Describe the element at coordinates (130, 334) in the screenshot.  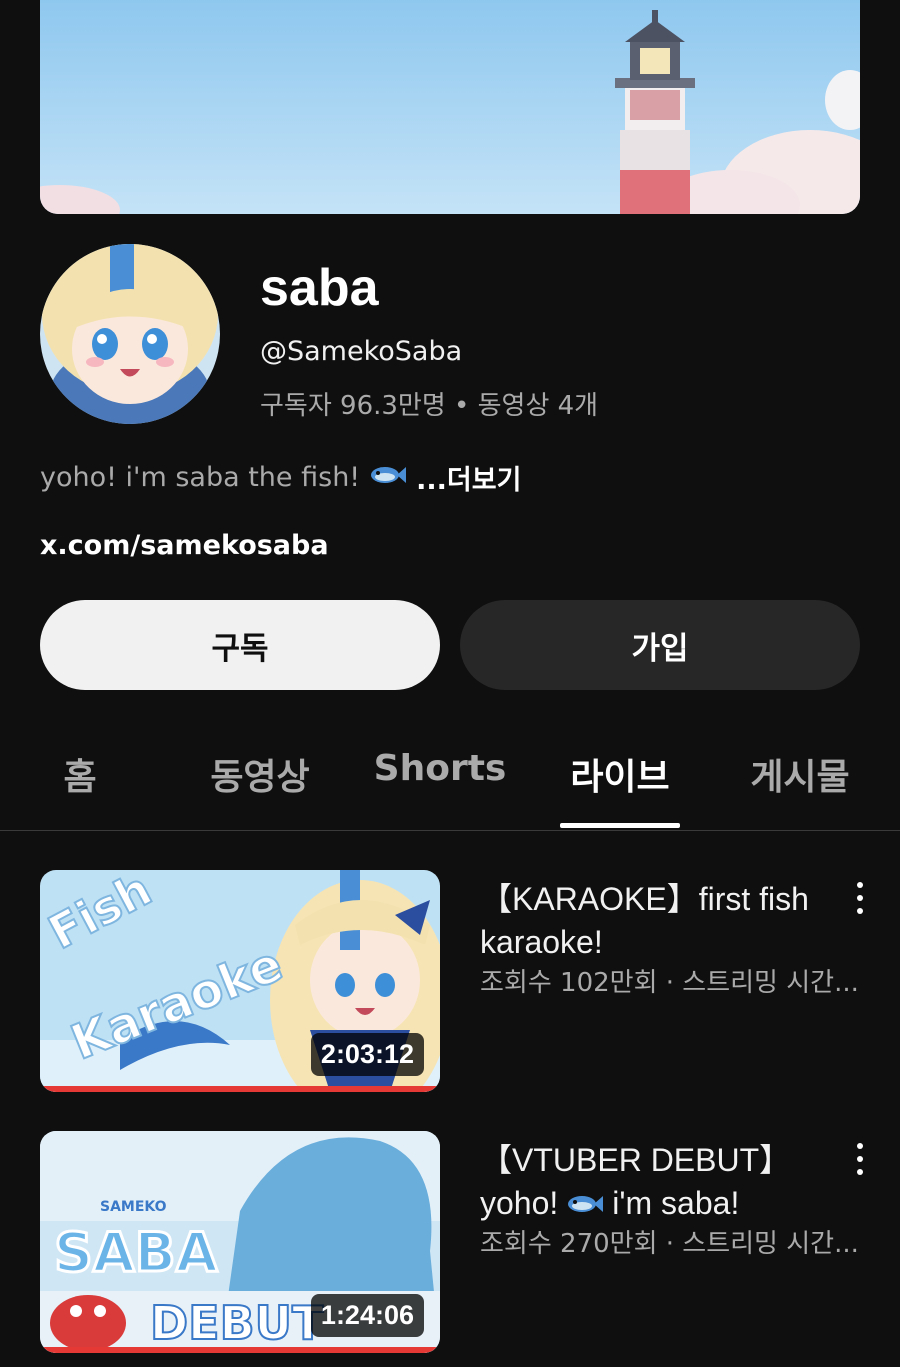
I see `channel-avatar` at that location.